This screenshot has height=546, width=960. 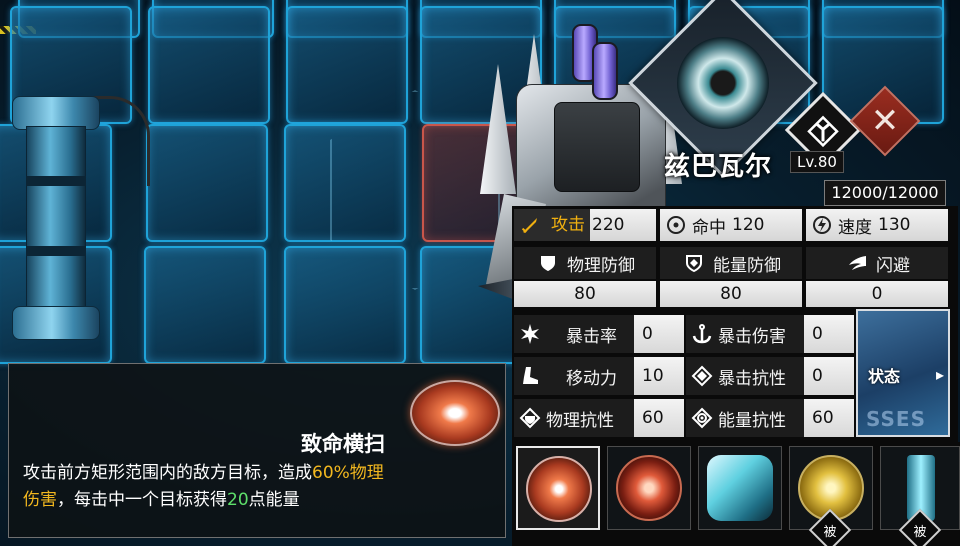 I want to click on stat-energy-def-value: 80, so click(x=731, y=294).